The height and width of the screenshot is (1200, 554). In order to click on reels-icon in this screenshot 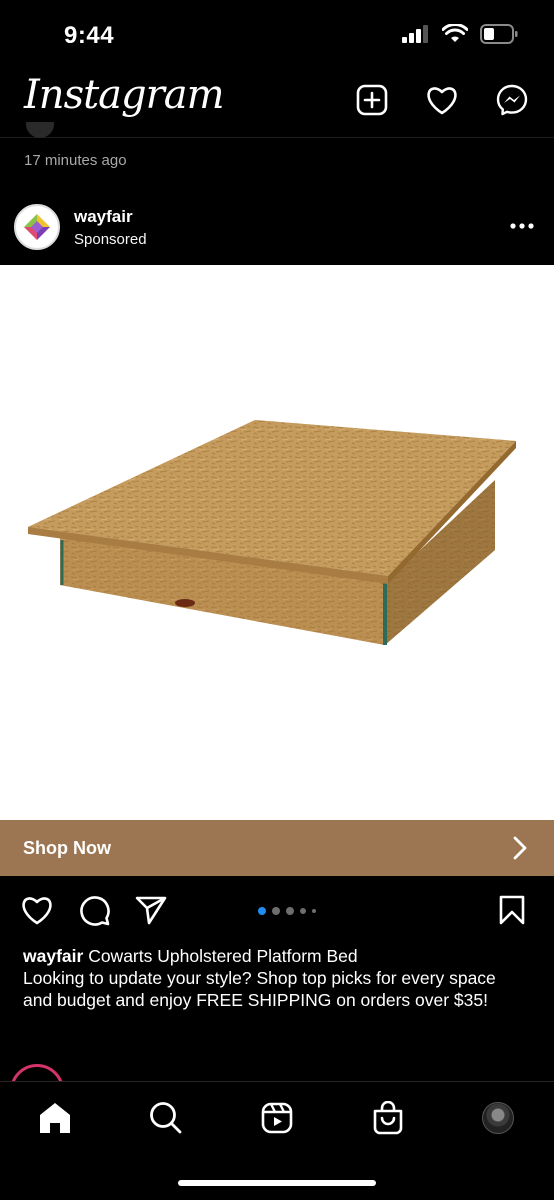, I will do `click(277, 1118)`.